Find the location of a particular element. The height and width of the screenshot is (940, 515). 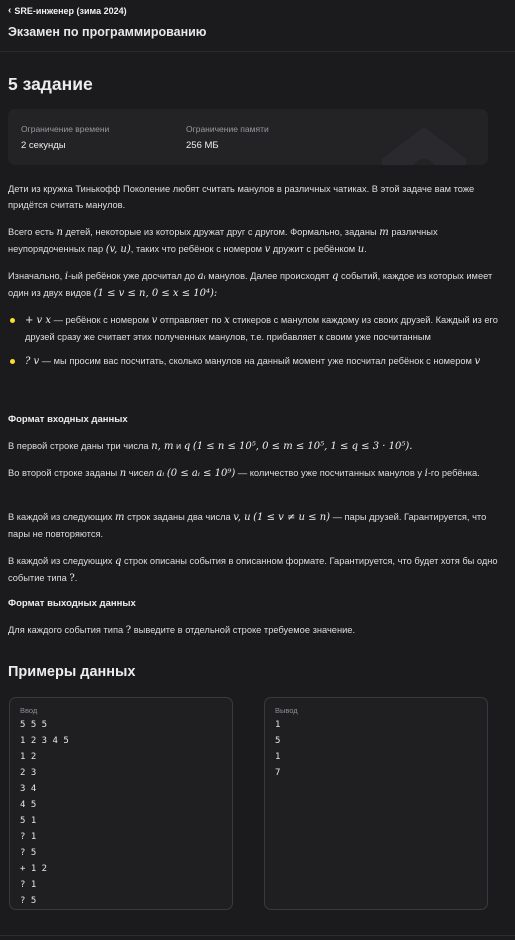

input-format-heading: Формат входных данных is located at coordinates (68, 419).